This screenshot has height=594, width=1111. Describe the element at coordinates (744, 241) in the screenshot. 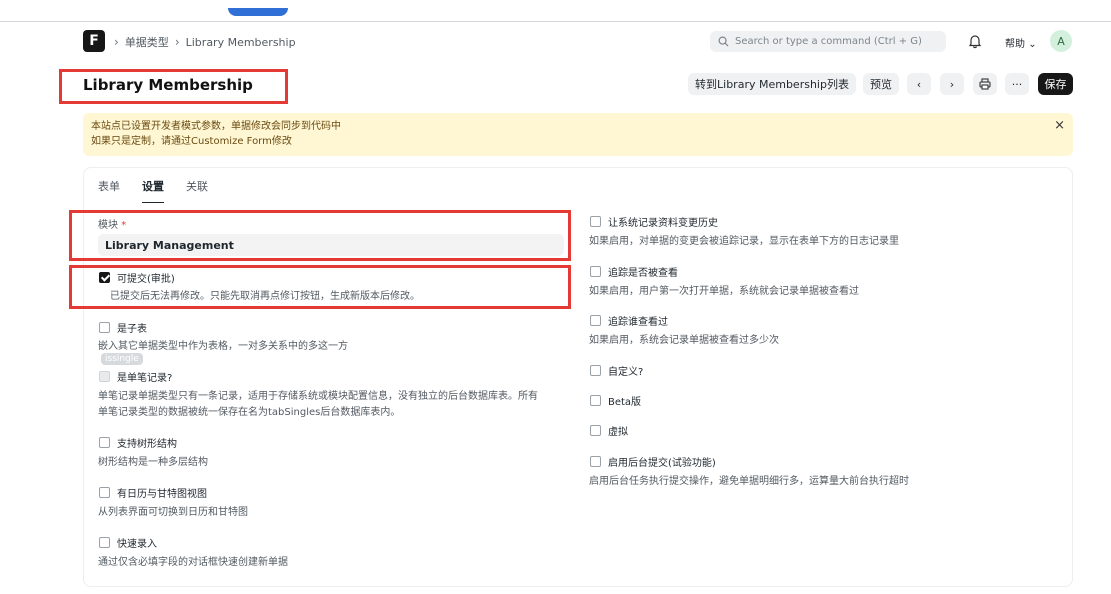

I see `track-changes-help: 如果启用，对单据的变更会被追踪记录，显示在表单下方的日志记录里` at that location.